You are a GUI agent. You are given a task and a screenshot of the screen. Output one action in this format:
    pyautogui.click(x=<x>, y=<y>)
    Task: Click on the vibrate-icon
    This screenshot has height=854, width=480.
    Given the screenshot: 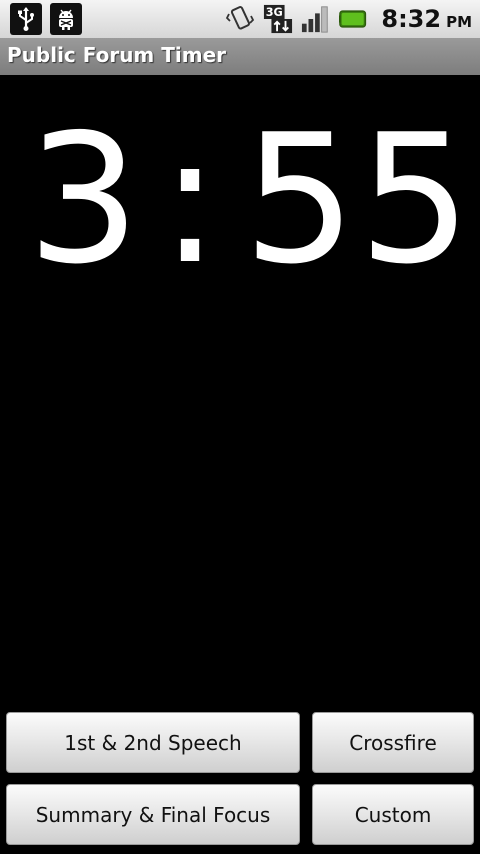 What is the action you would take?
    pyautogui.click(x=240, y=19)
    